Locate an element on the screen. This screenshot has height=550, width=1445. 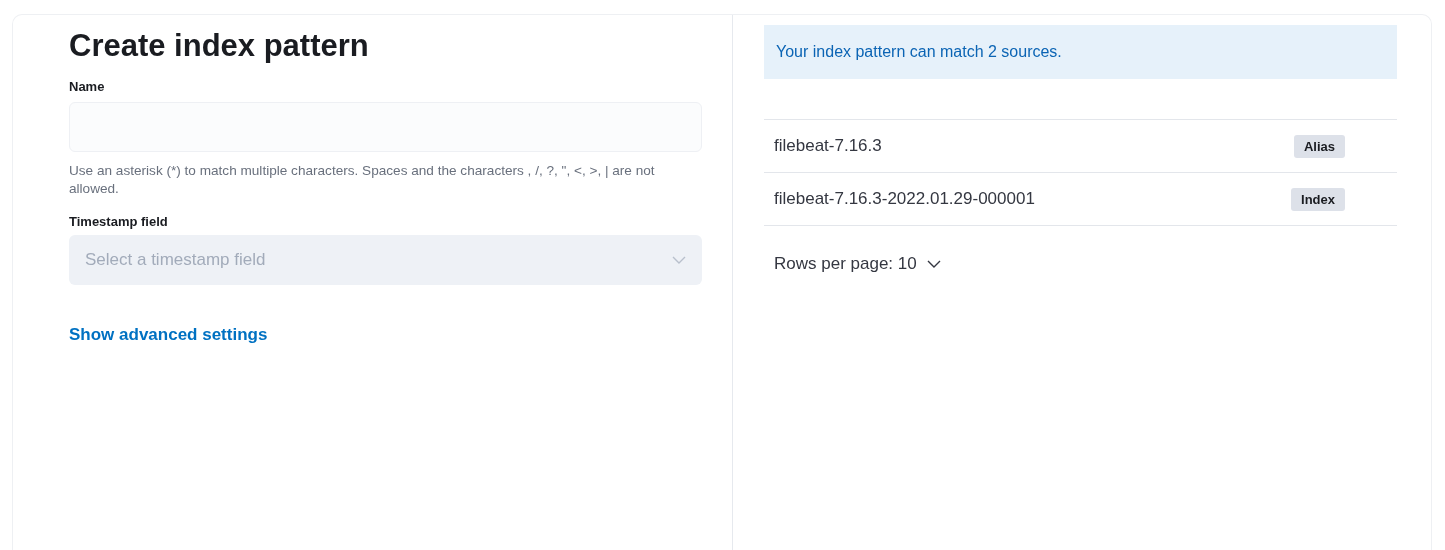
type-tag: Alias is located at coordinates (1319, 146).